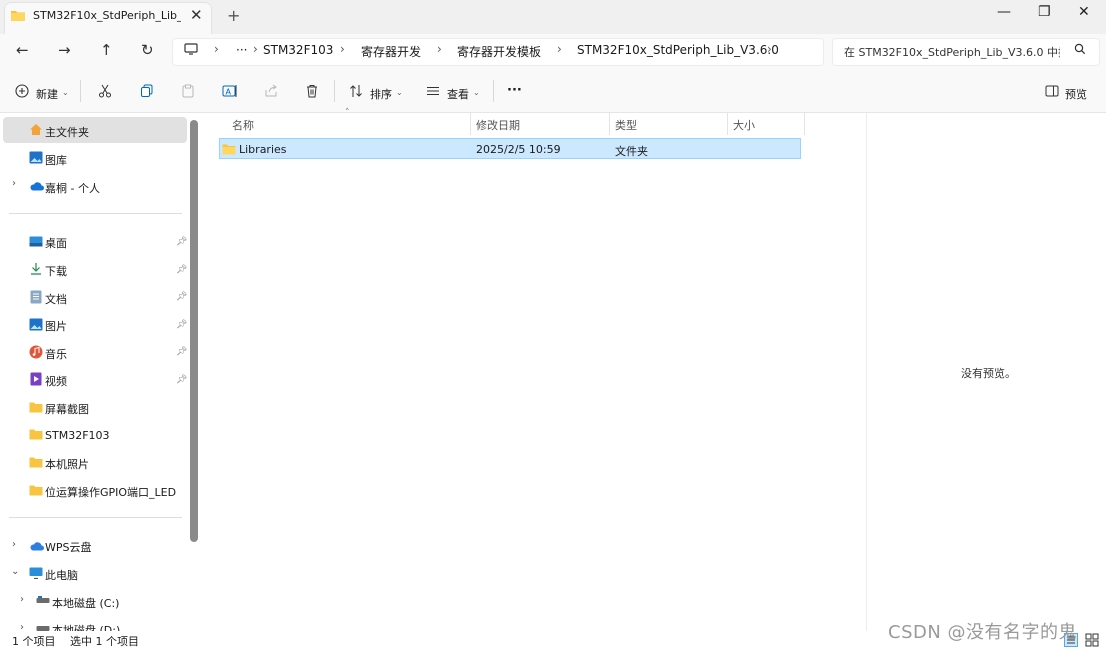 The image size is (1106, 651). What do you see at coordinates (196, 15) in the screenshot?
I see `tab-close-icon: ✕` at bounding box center [196, 15].